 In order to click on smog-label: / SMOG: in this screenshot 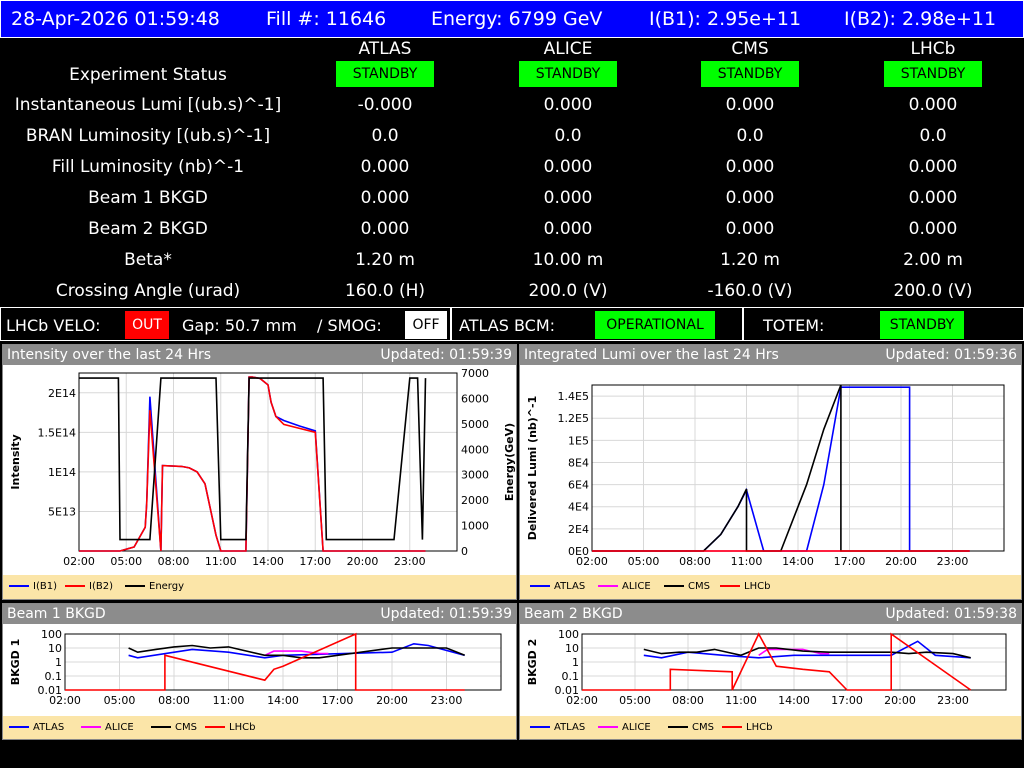, I will do `click(349, 325)`.